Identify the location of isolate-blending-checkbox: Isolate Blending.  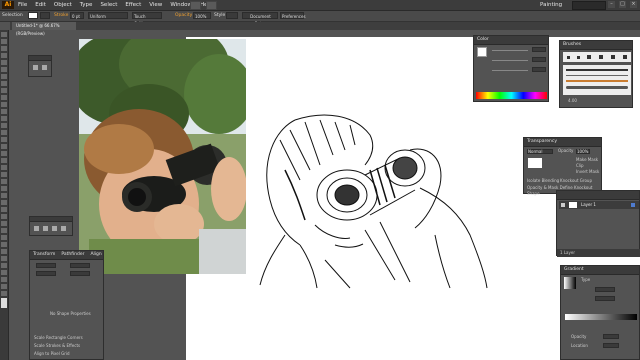
(543, 181).